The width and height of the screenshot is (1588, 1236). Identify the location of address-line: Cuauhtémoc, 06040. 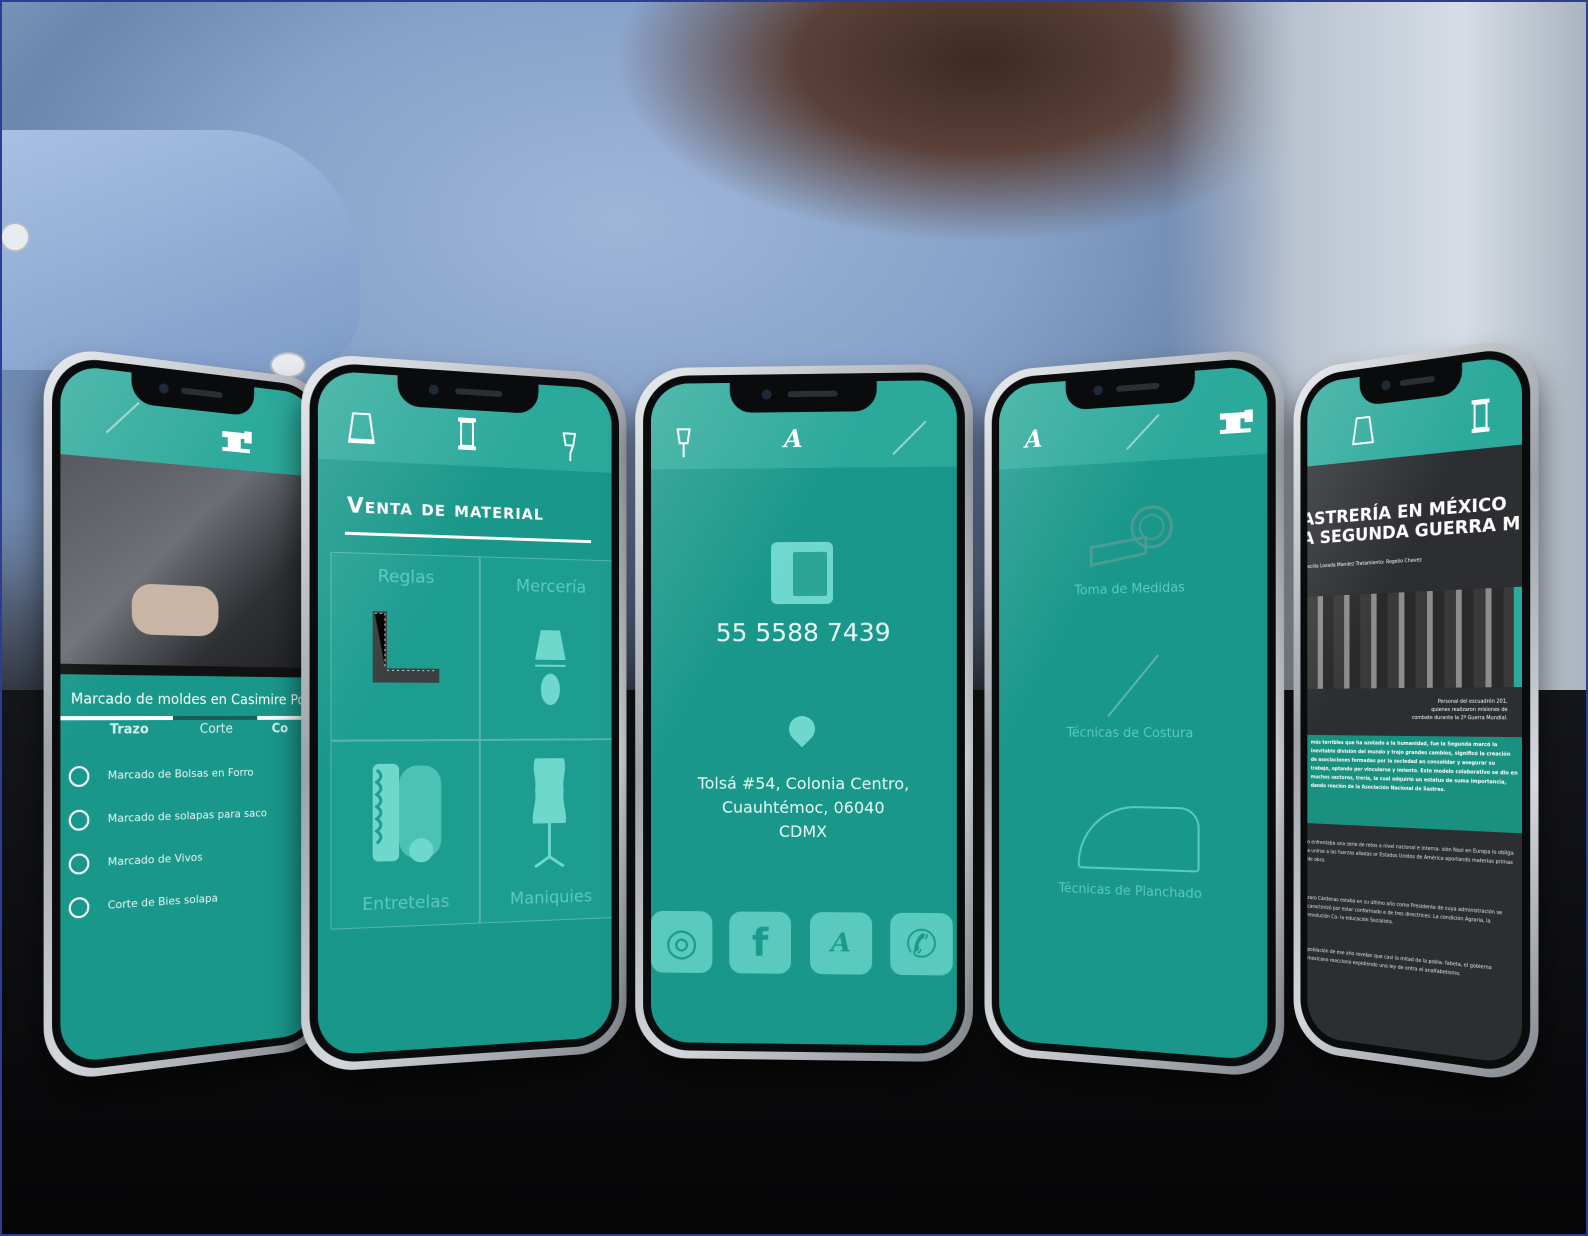
(803, 807).